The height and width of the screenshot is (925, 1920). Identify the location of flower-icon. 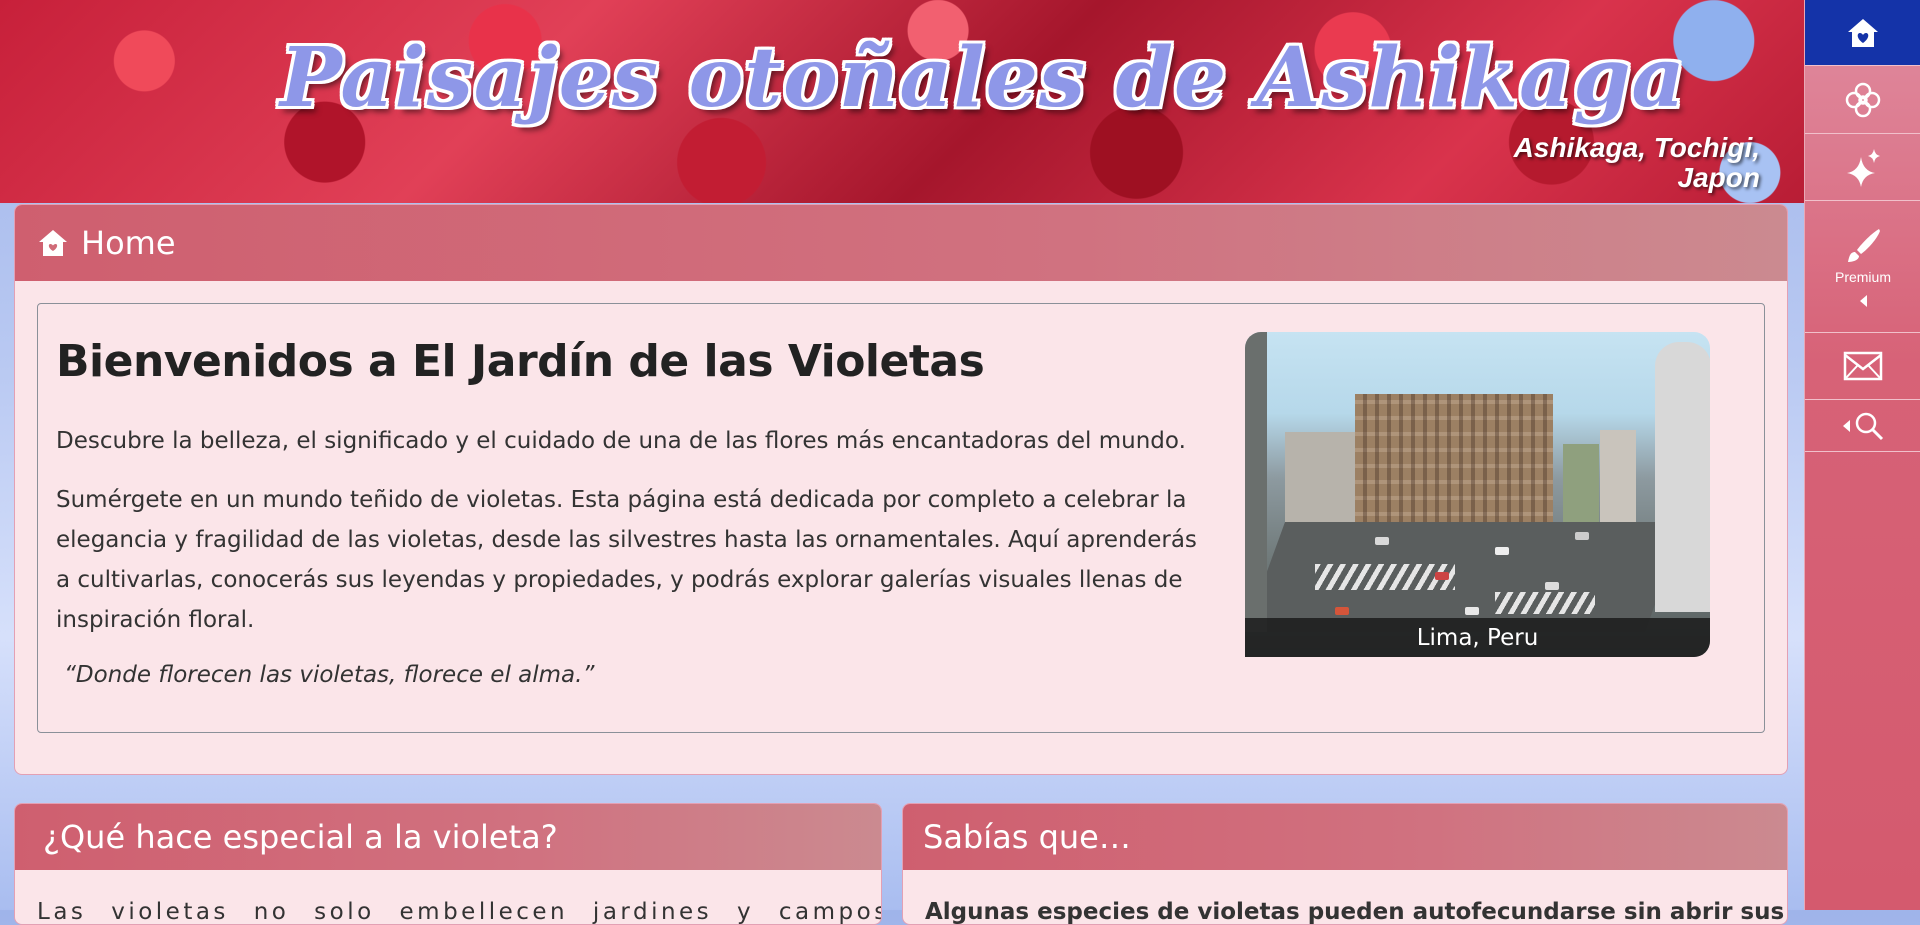
(1863, 99).